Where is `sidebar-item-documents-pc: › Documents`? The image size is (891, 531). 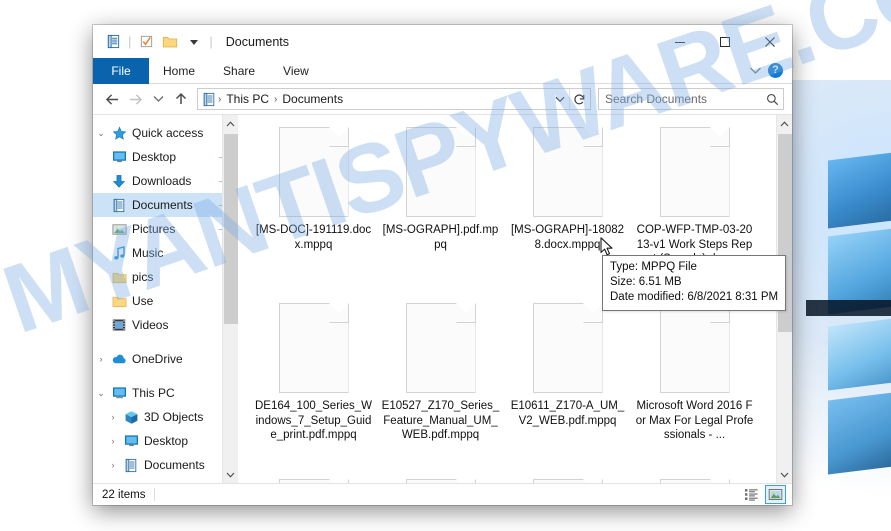 sidebar-item-documents-pc: › Documents is located at coordinates (165, 465).